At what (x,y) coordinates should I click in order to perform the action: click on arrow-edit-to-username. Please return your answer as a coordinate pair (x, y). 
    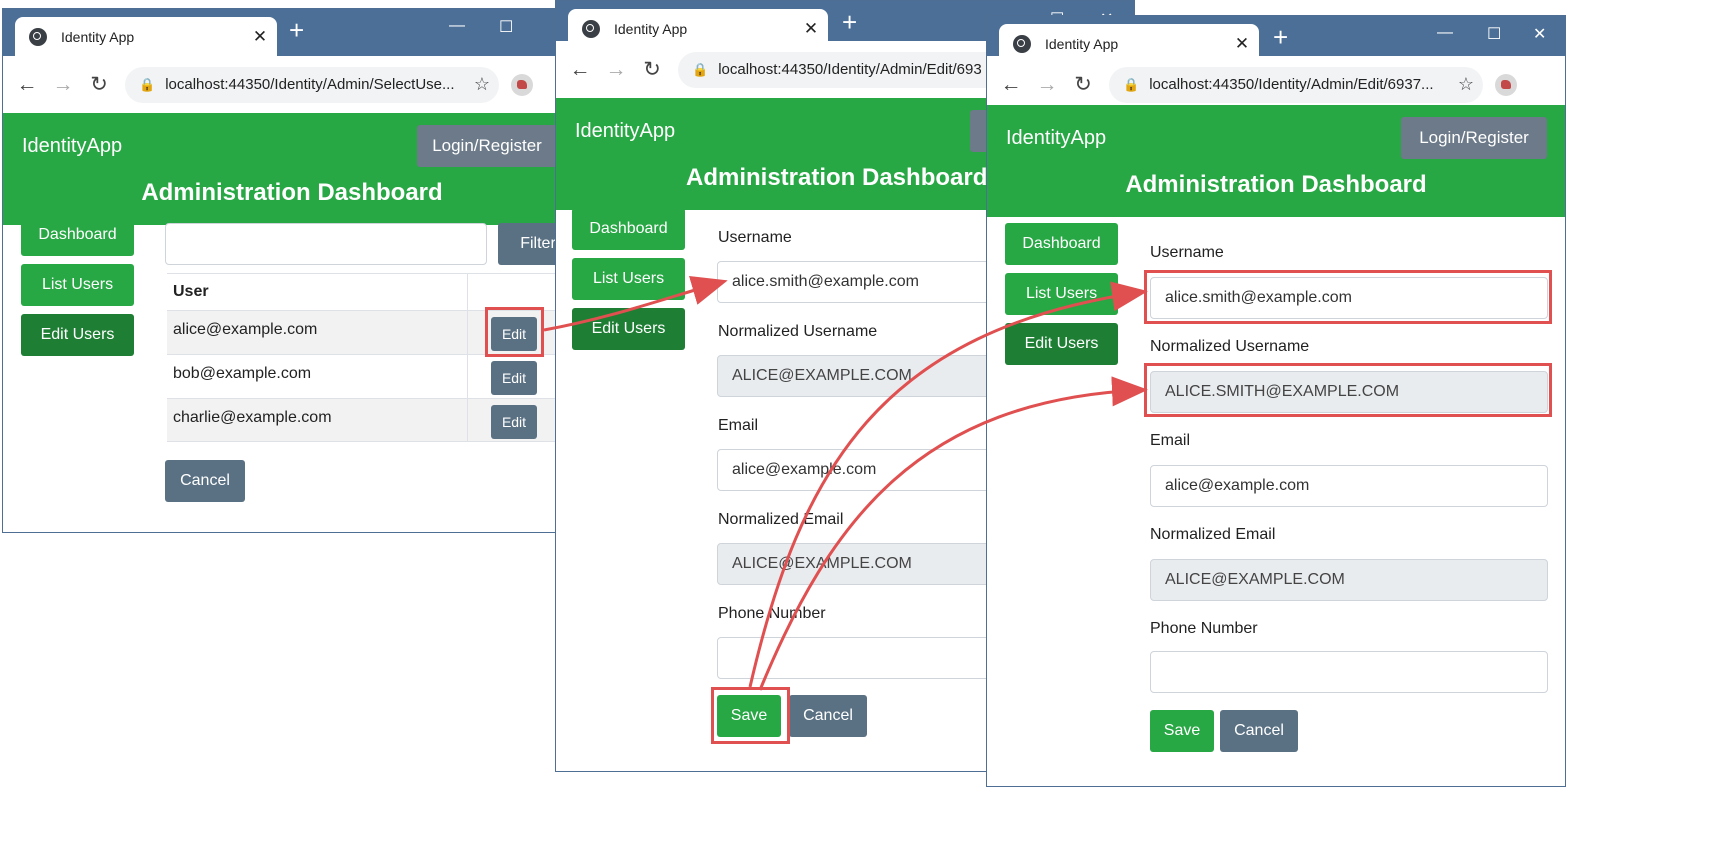
    Looking at the image, I should click on (635, 303).